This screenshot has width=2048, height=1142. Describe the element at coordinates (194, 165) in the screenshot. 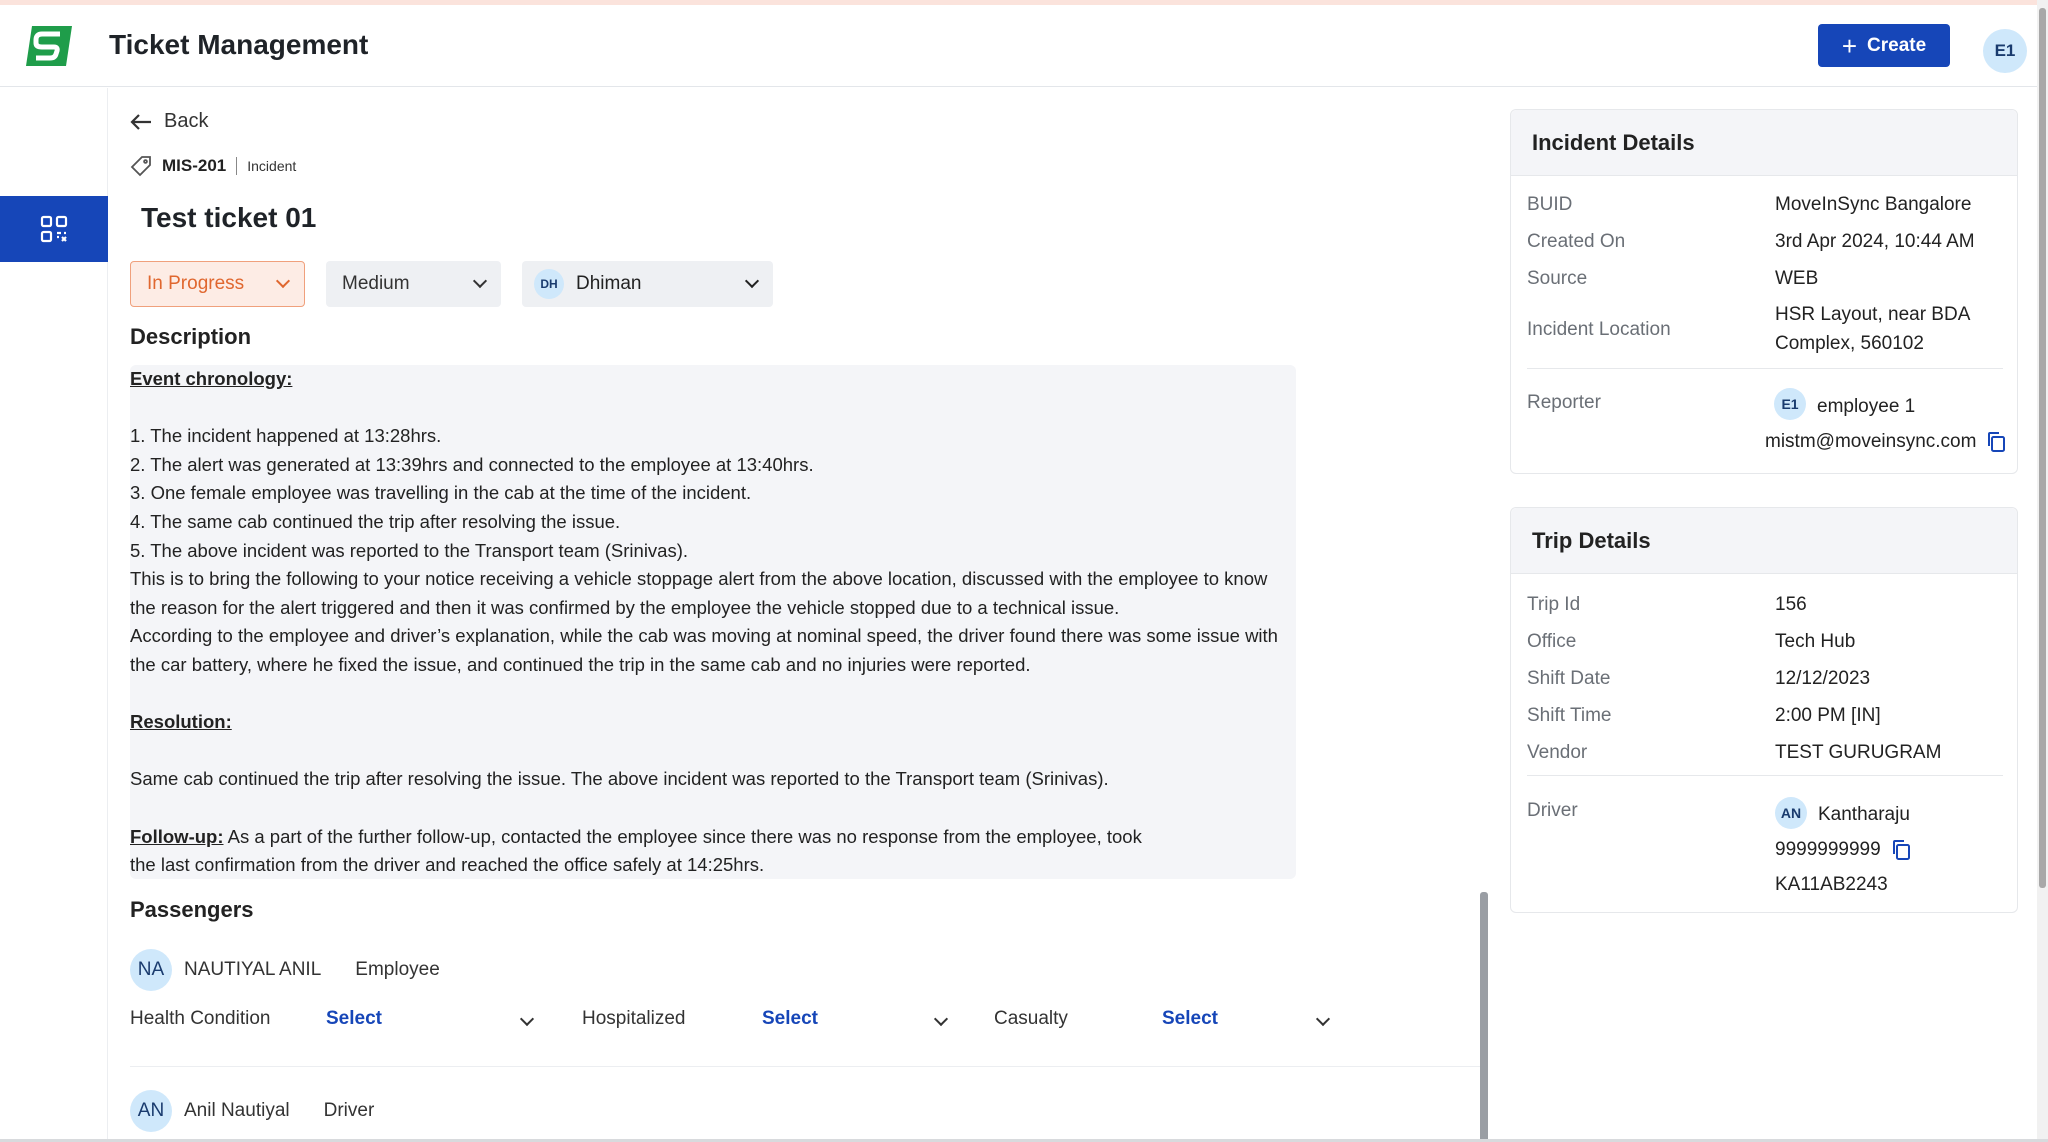

I see `ticket-id: MIS-201` at that location.